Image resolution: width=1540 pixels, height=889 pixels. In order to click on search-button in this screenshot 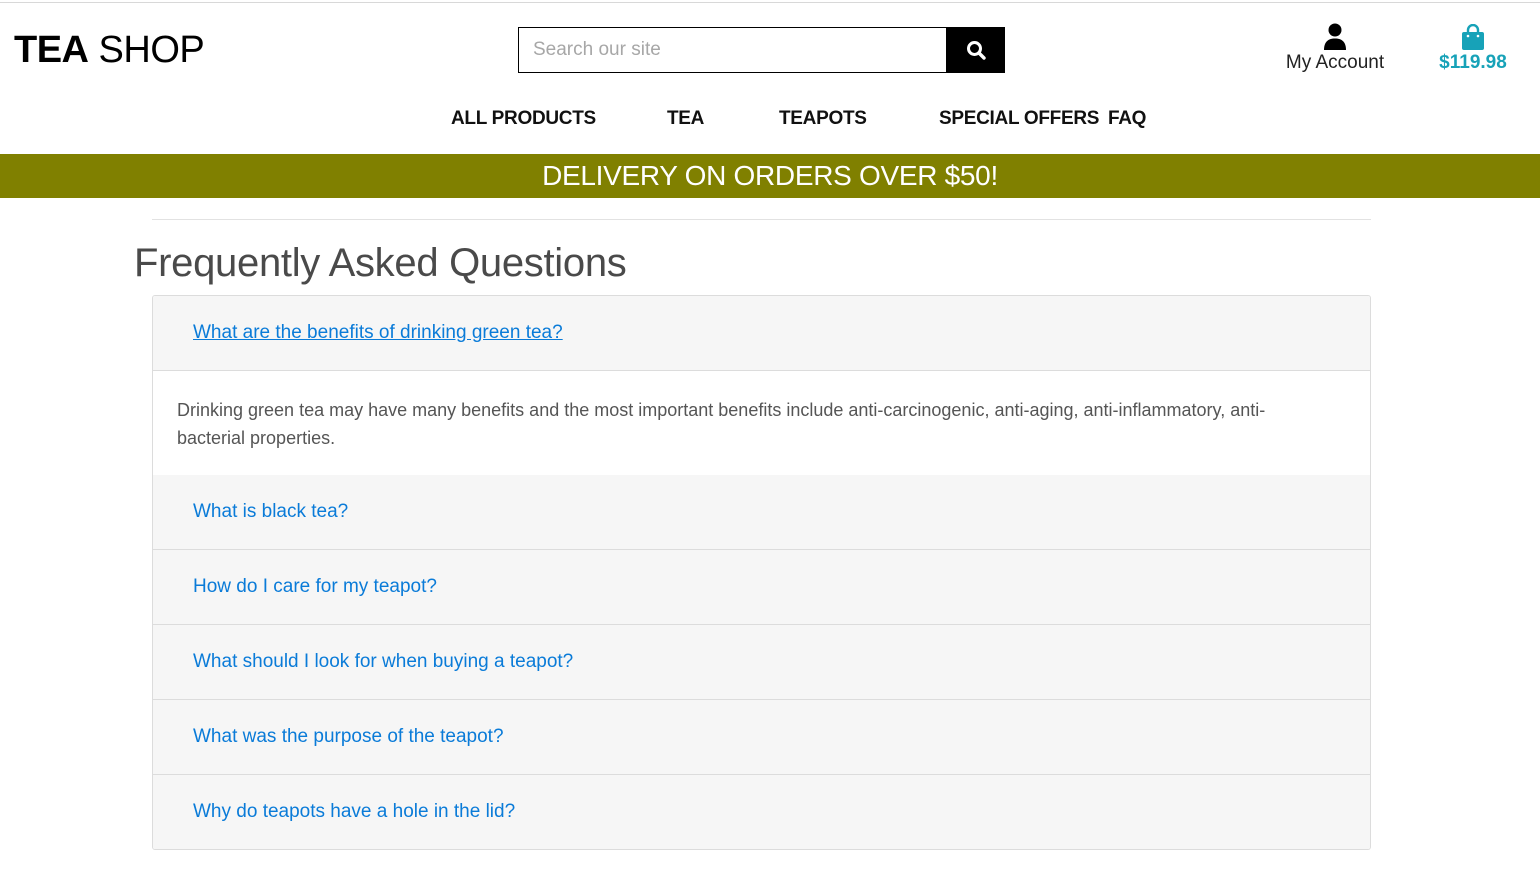, I will do `click(975, 50)`.